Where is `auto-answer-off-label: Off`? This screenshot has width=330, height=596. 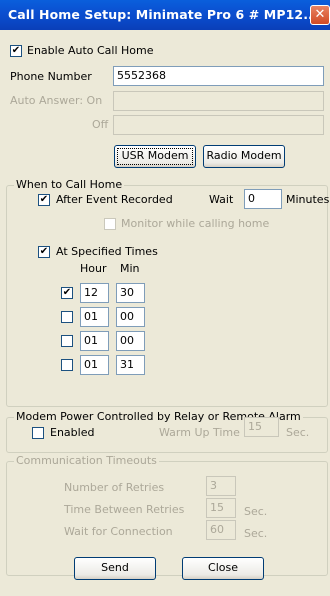 auto-answer-off-label: Off is located at coordinates (100, 124).